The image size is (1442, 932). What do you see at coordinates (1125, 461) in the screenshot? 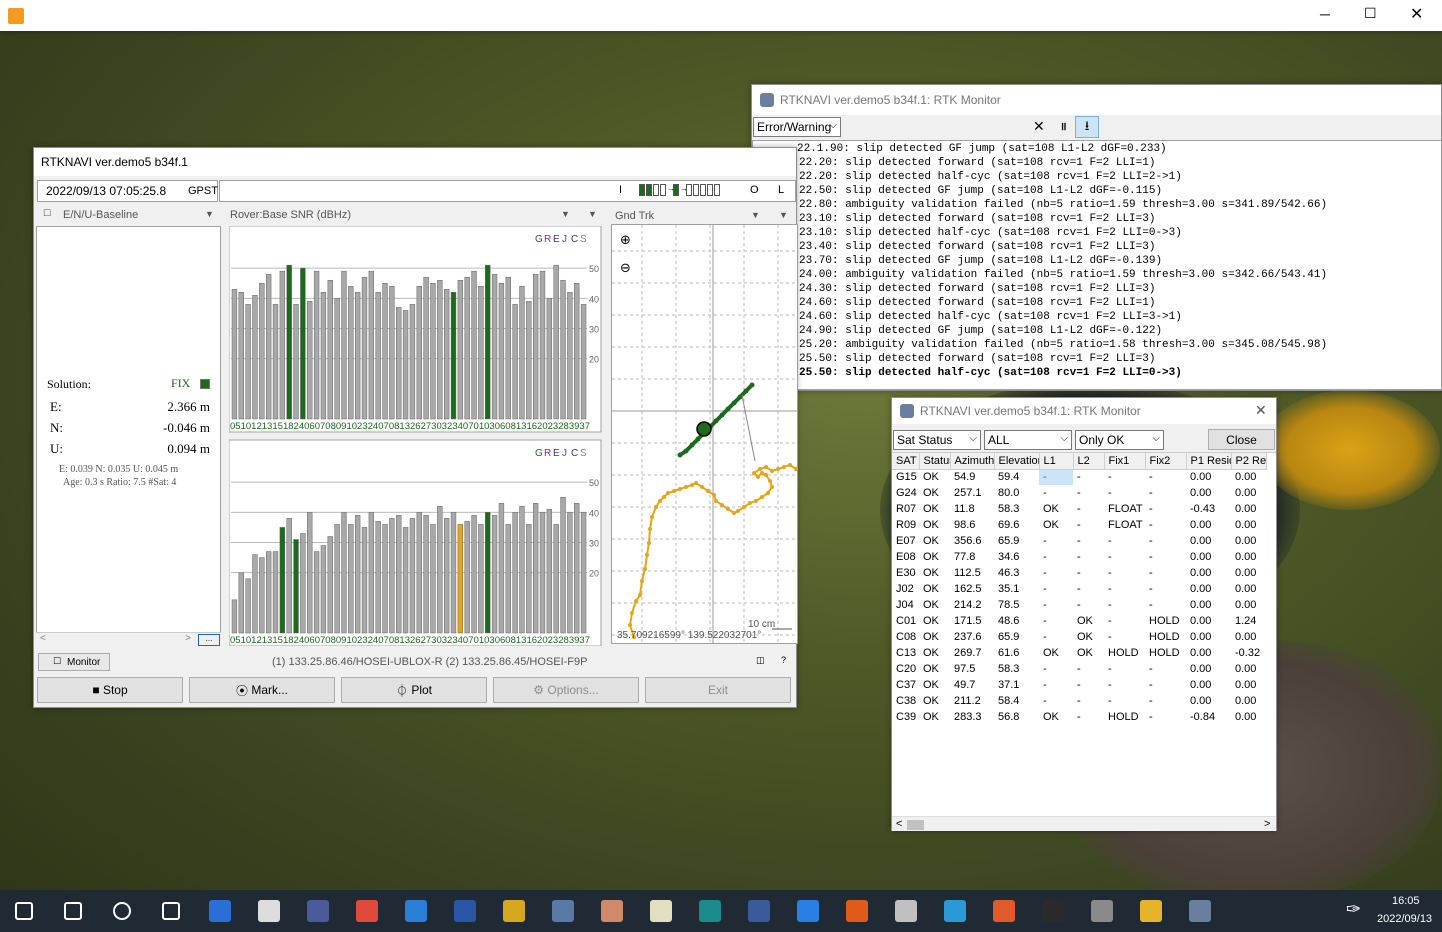
I see `column-header: Fix1` at bounding box center [1125, 461].